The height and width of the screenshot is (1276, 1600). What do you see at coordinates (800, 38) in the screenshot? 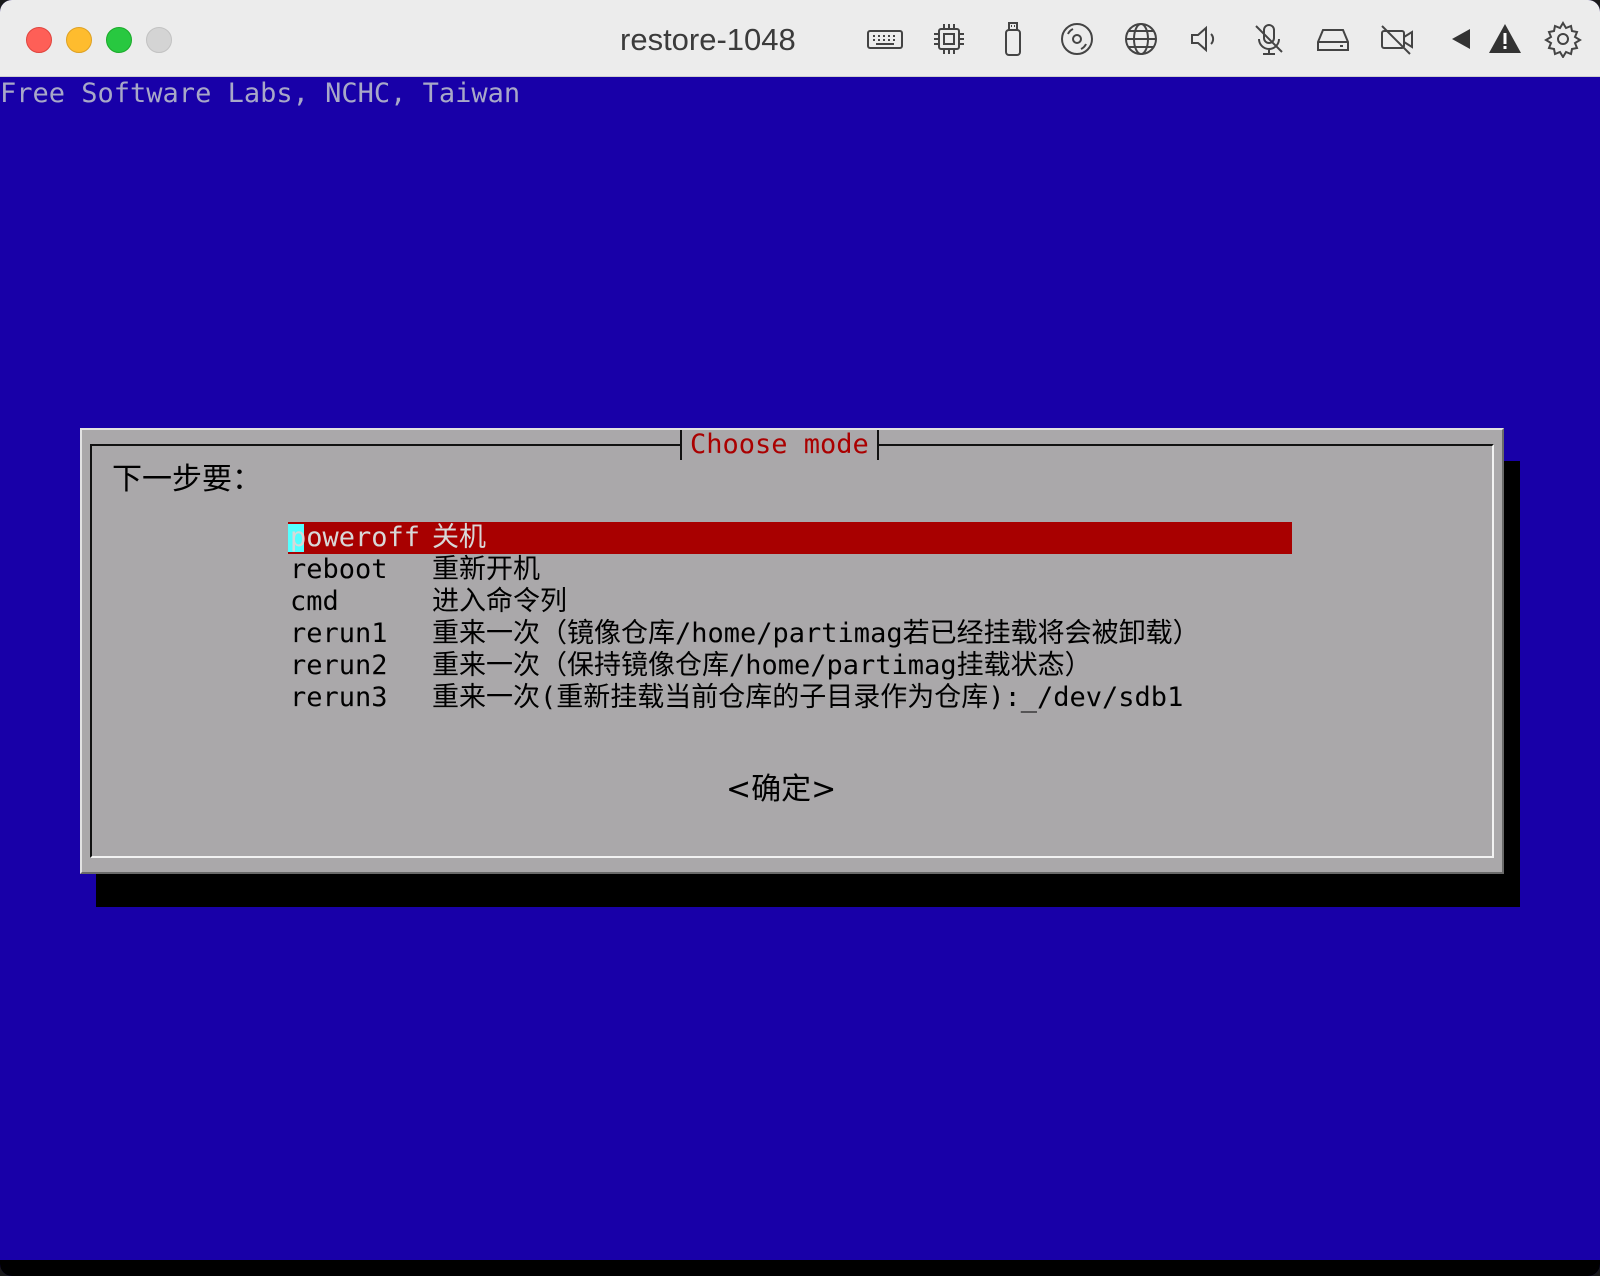
I see `title-bar: restore-1048` at bounding box center [800, 38].